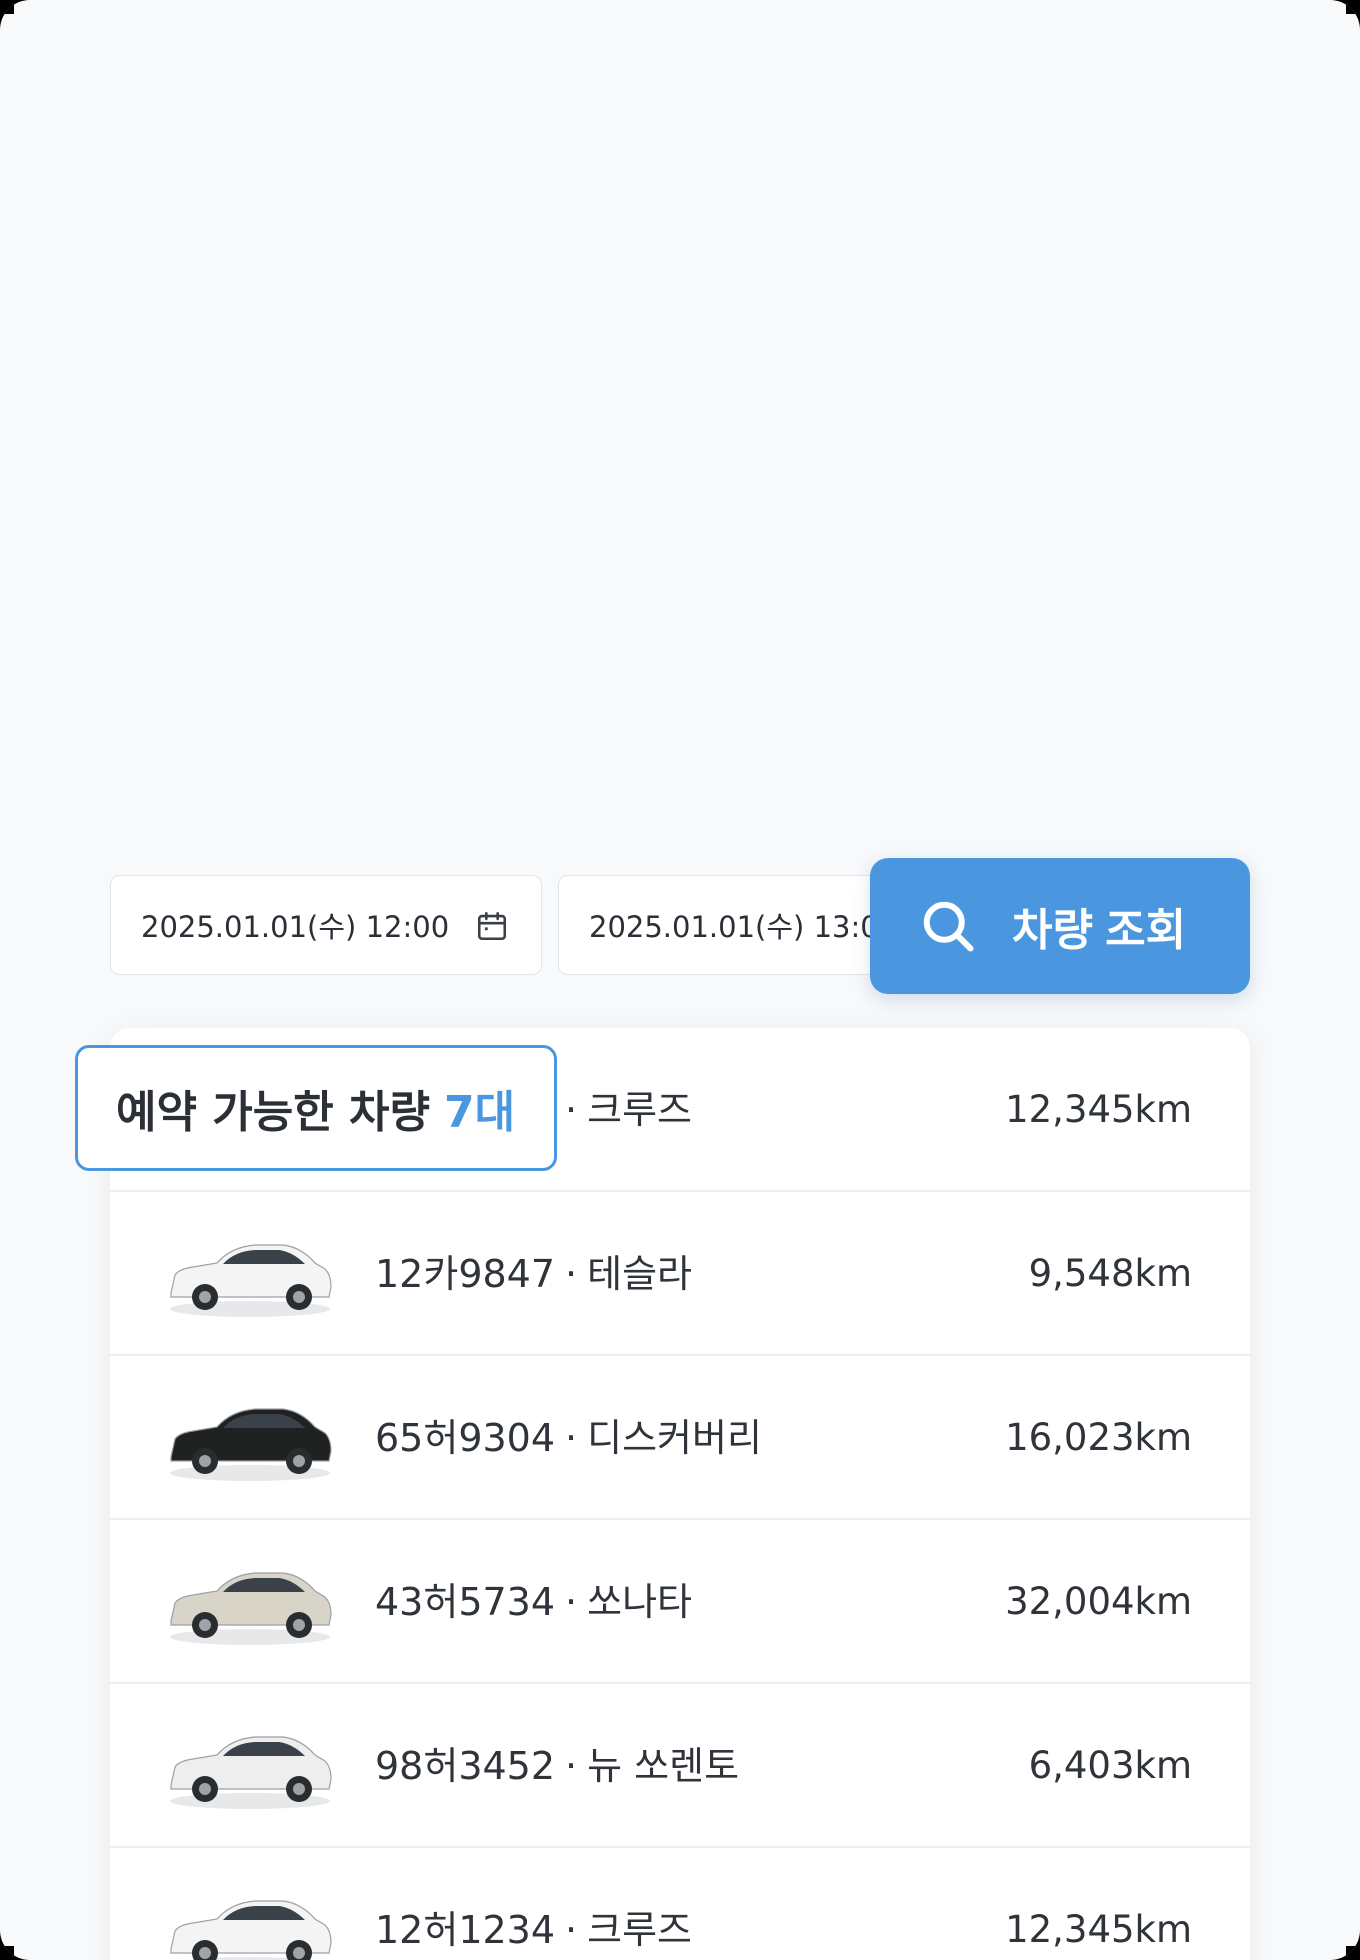 This screenshot has height=1960, width=1360. I want to click on vehicle-name: 65허9304 · 디스커버리, so click(568, 1438).